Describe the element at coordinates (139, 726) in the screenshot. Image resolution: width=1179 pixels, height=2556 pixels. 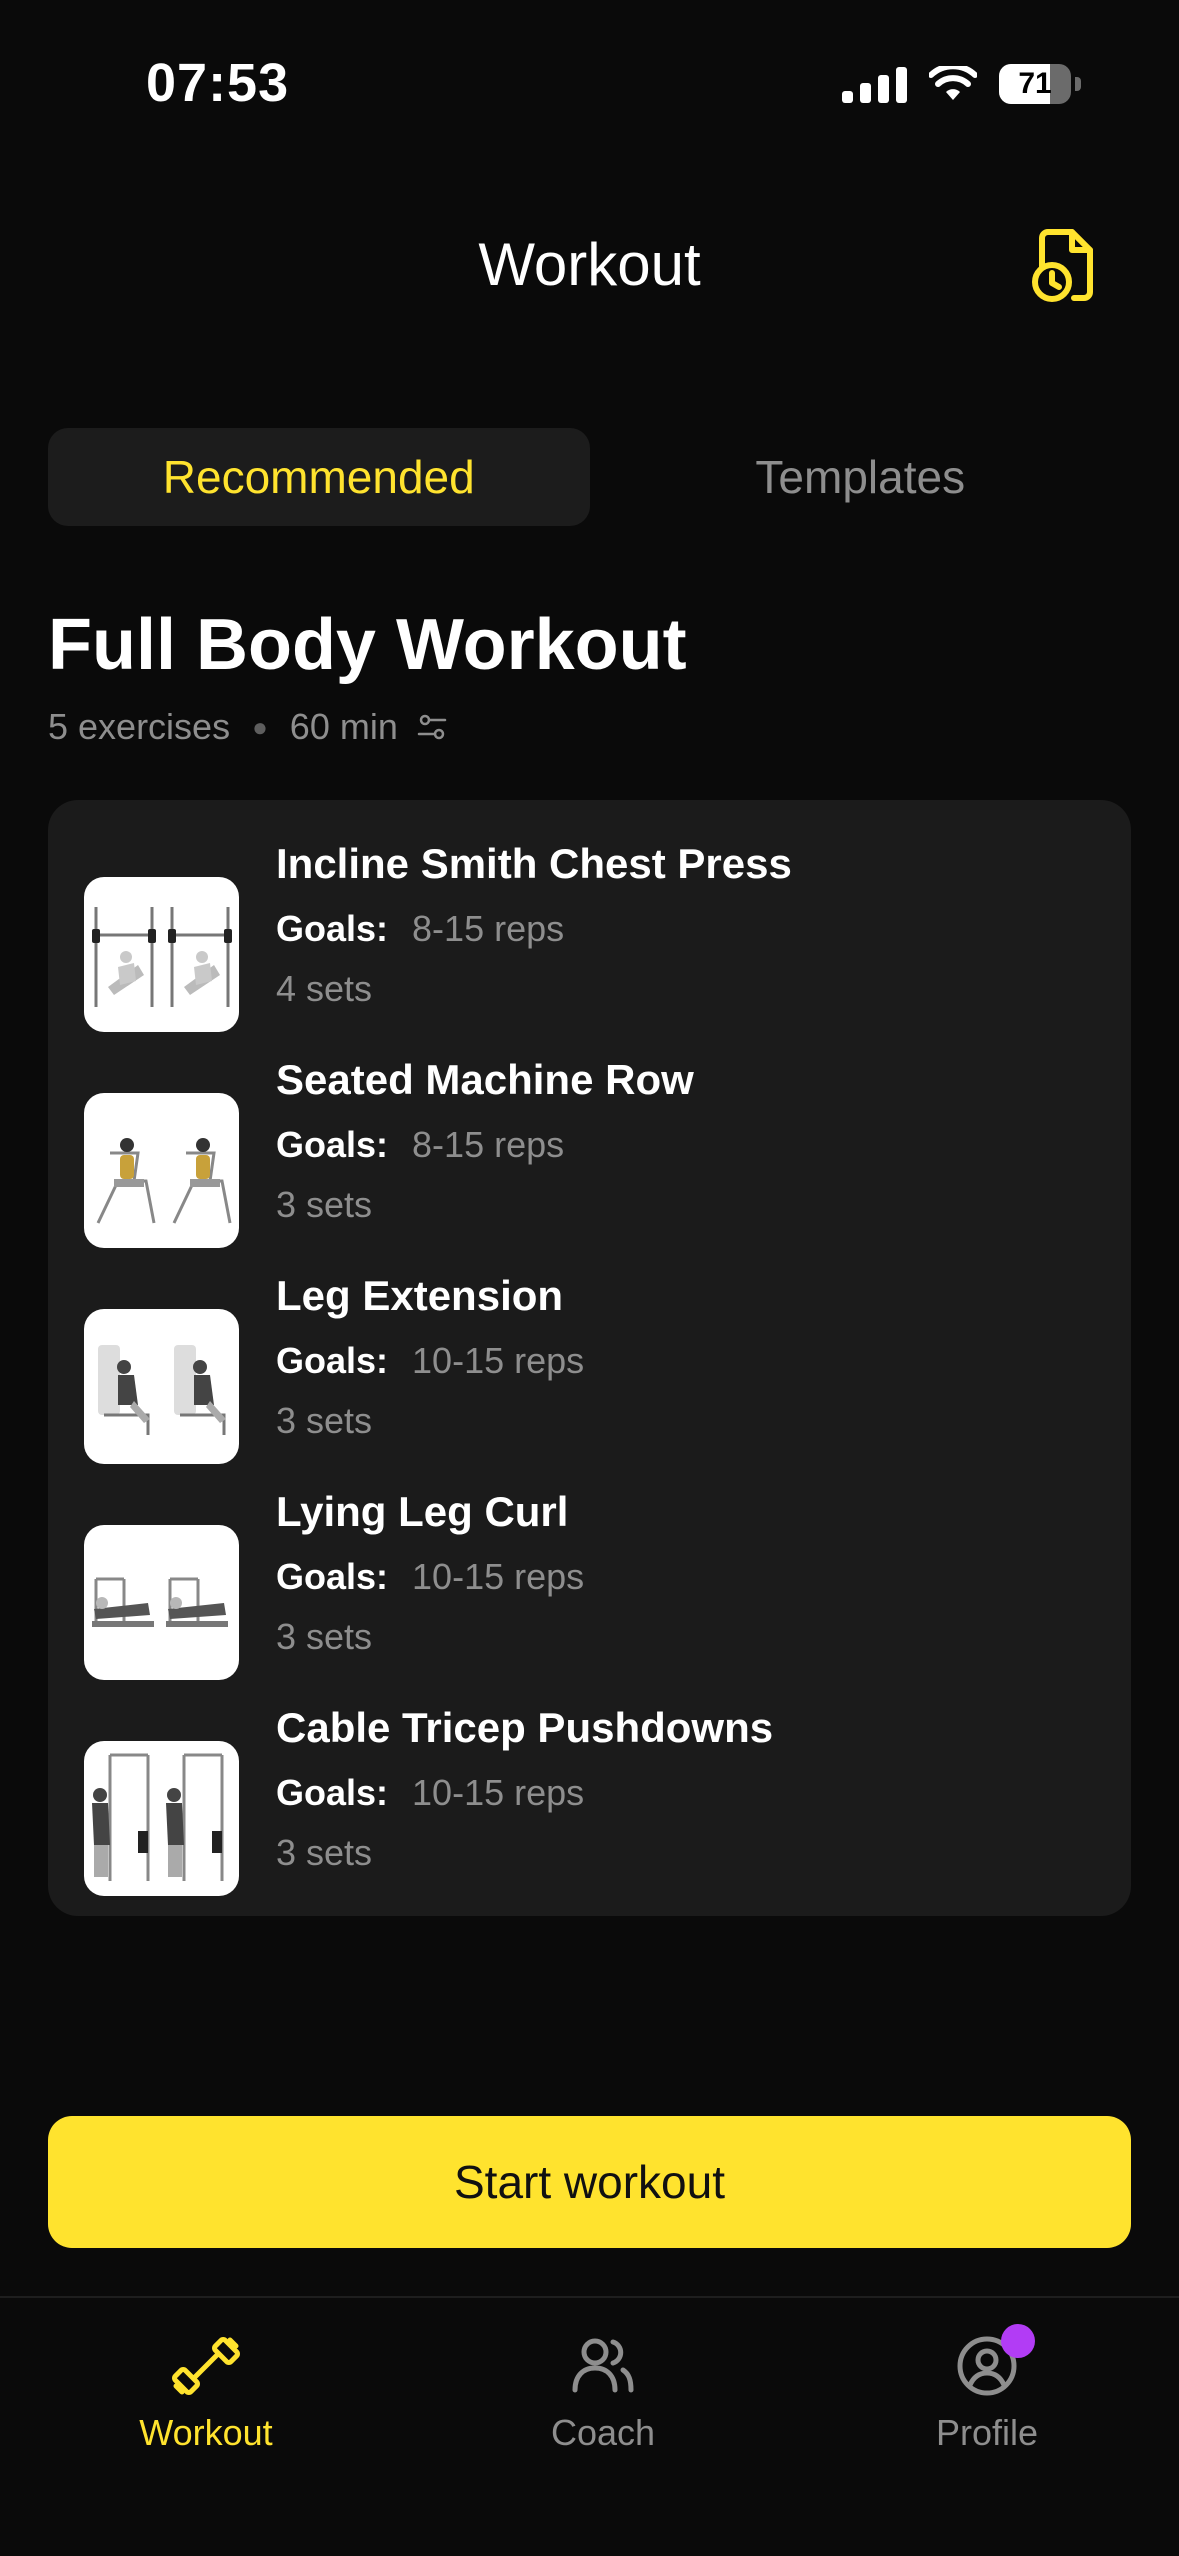
I see `exercise-count: 5 exercises` at that location.